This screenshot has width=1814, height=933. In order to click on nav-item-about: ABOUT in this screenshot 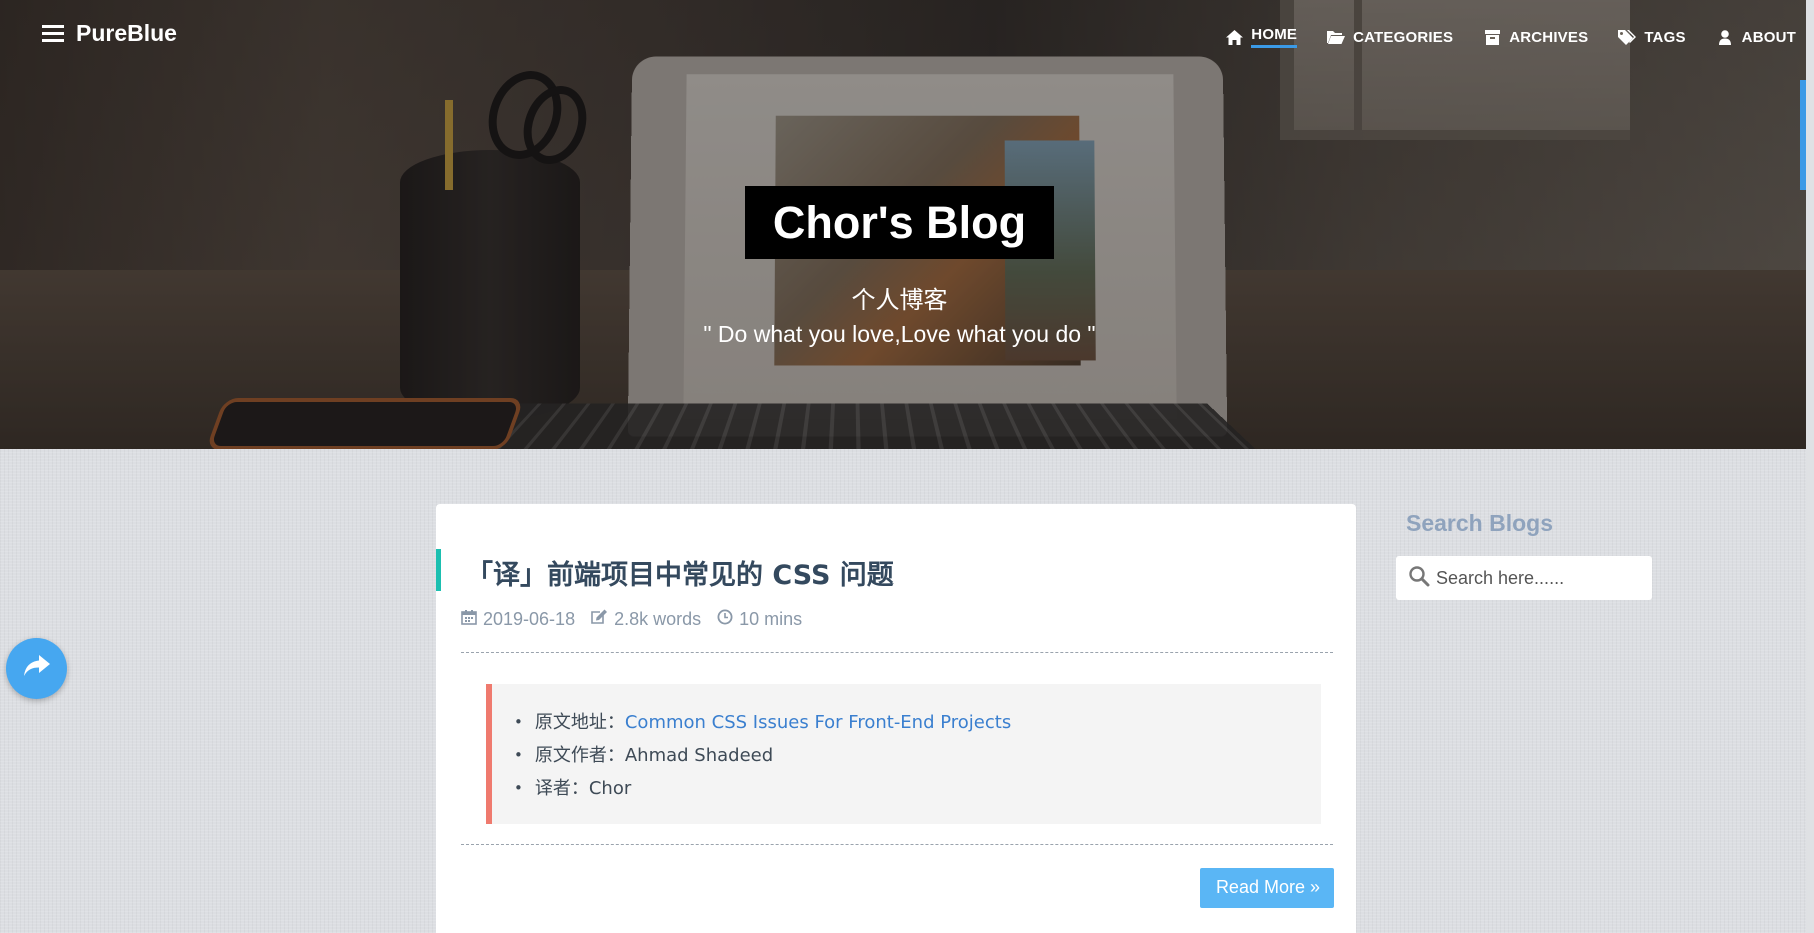, I will do `click(1756, 37)`.